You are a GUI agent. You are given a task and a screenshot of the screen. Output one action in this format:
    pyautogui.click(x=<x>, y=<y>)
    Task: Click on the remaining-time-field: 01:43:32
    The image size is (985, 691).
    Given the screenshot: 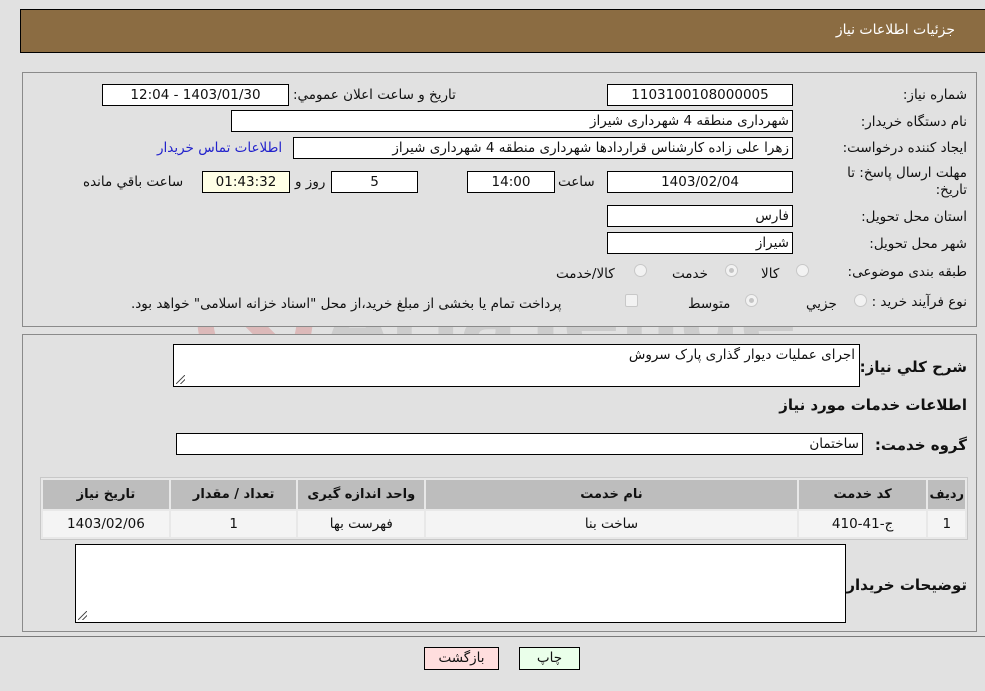 What is the action you would take?
    pyautogui.click(x=246, y=182)
    